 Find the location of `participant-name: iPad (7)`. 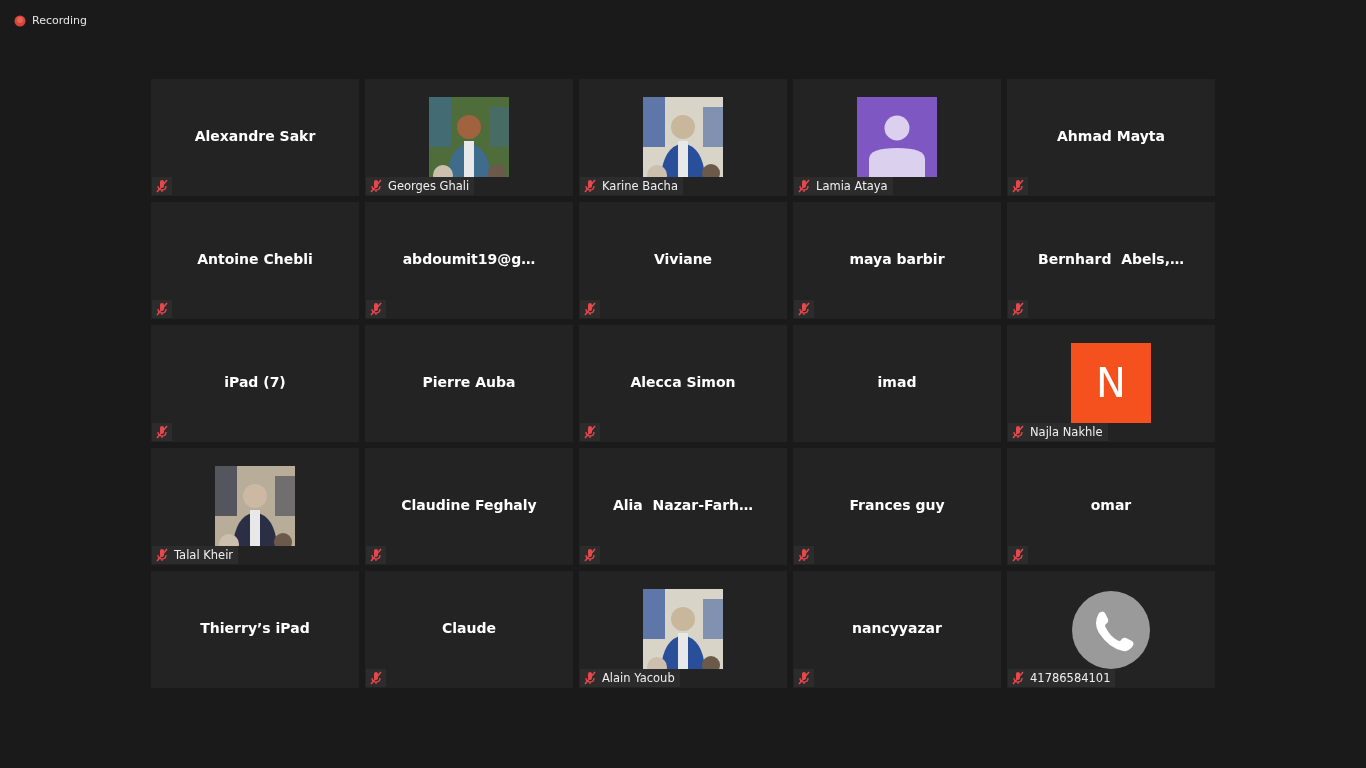

participant-name: iPad (7) is located at coordinates (255, 381).